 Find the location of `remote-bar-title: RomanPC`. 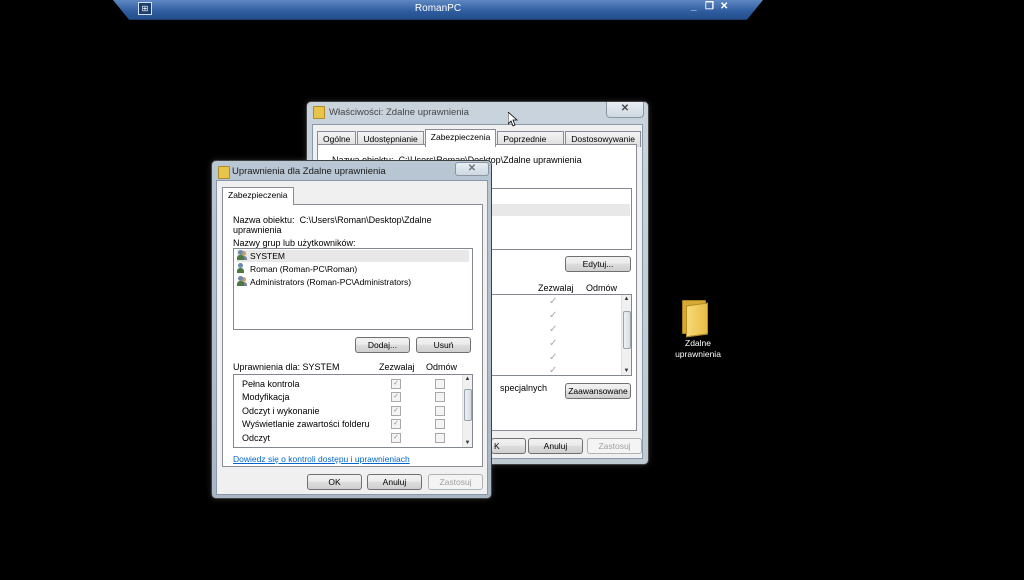

remote-bar-title: RomanPC is located at coordinates (438, 8).